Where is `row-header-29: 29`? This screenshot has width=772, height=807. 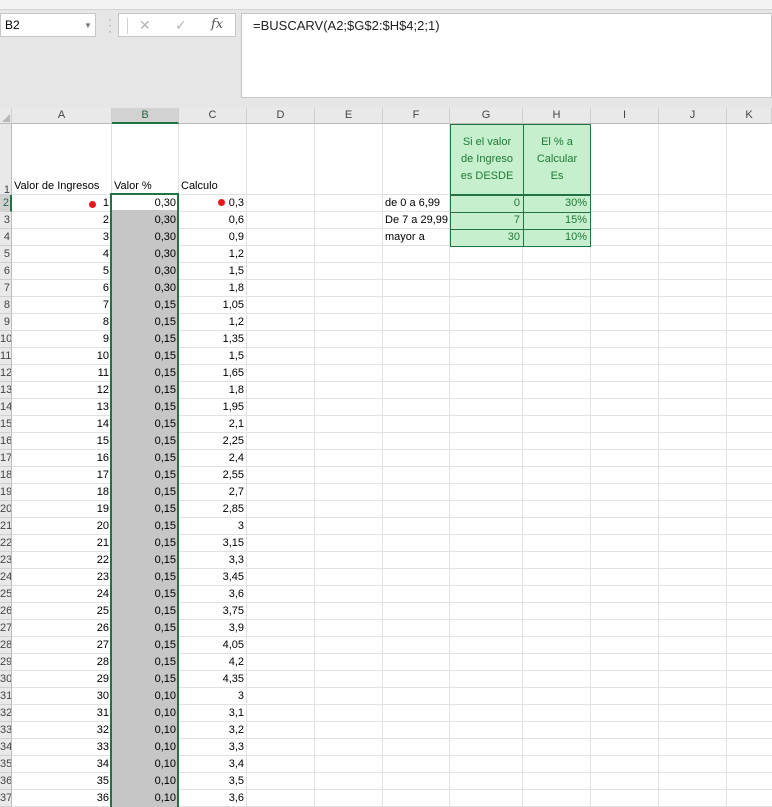 row-header-29: 29 is located at coordinates (6, 662).